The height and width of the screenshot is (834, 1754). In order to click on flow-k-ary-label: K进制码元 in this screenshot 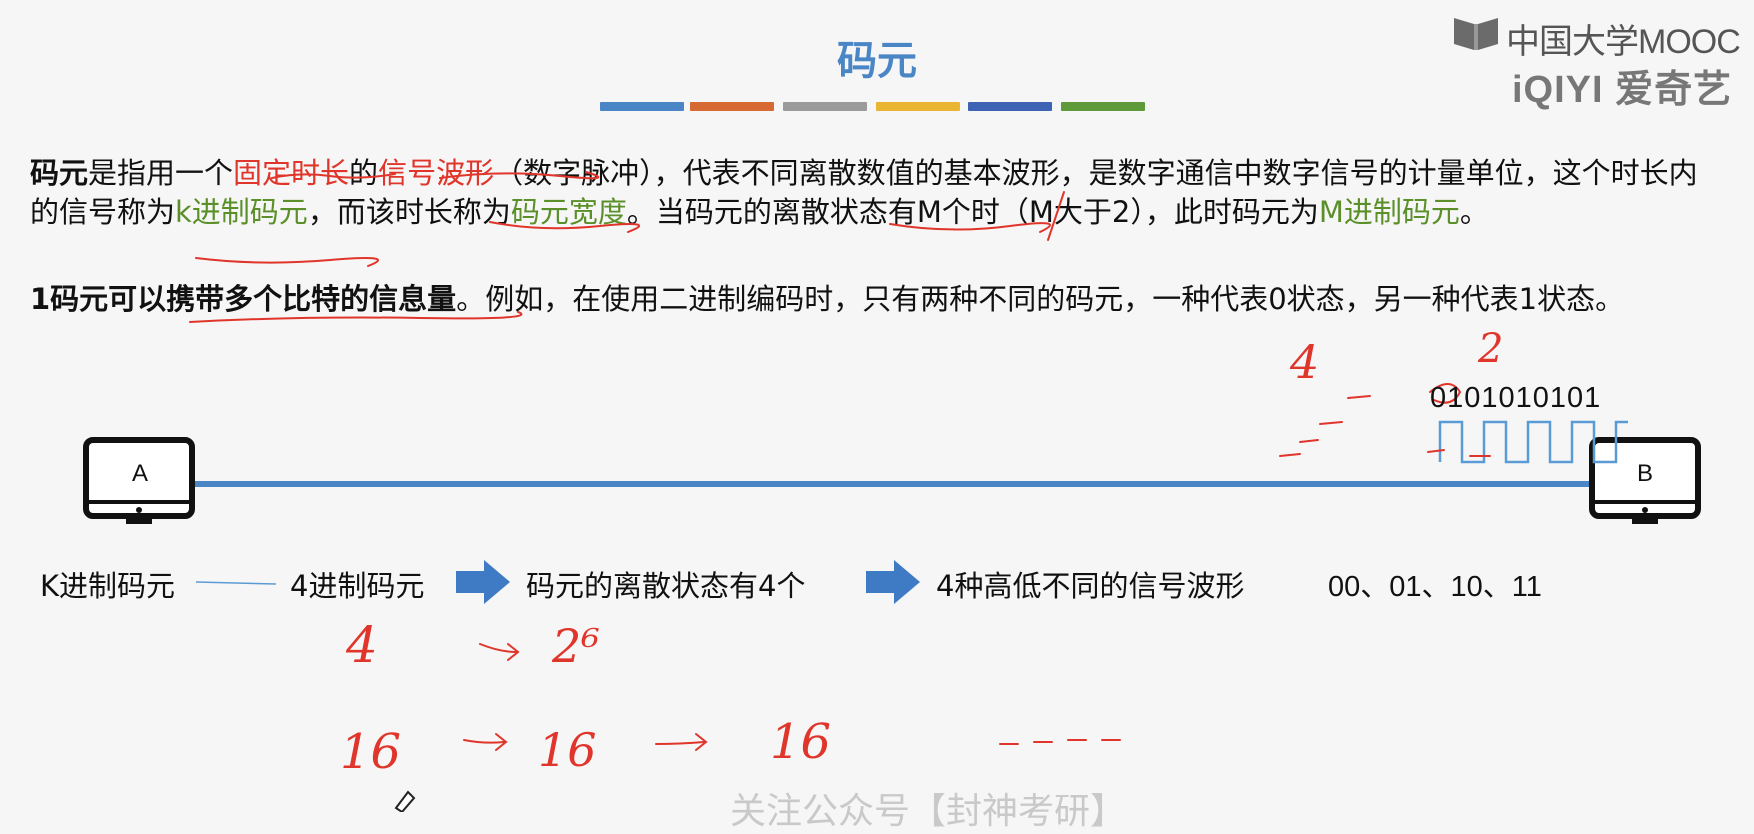, I will do `click(108, 586)`.